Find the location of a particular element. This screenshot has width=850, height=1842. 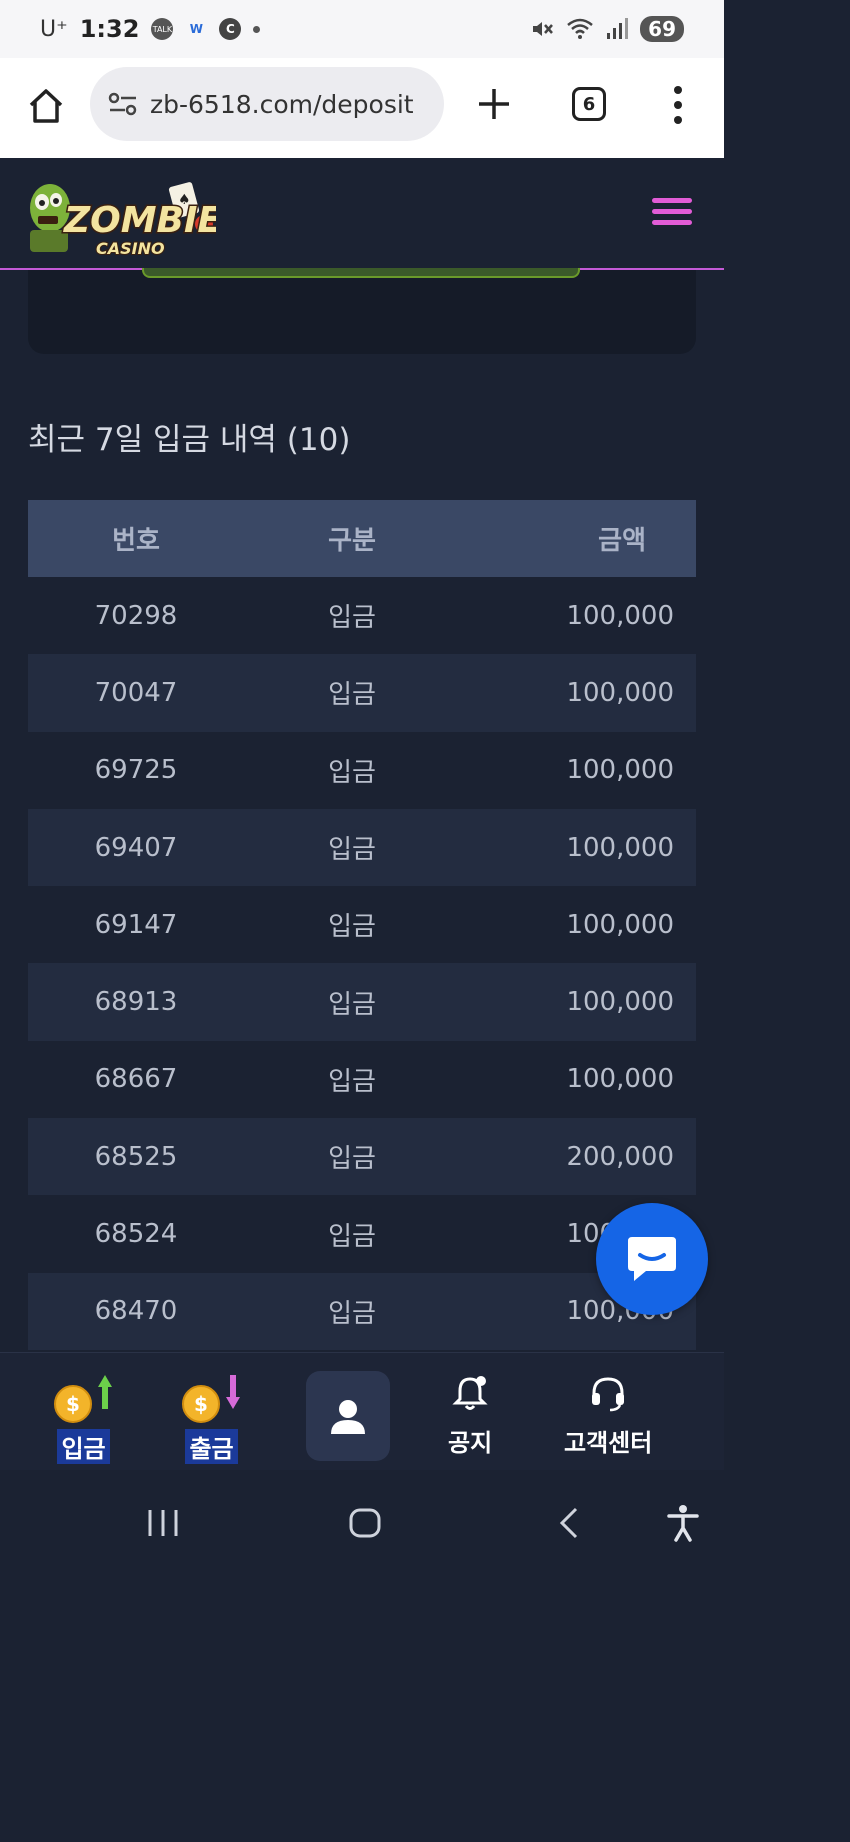

bell-icon is located at coordinates (470, 1393).